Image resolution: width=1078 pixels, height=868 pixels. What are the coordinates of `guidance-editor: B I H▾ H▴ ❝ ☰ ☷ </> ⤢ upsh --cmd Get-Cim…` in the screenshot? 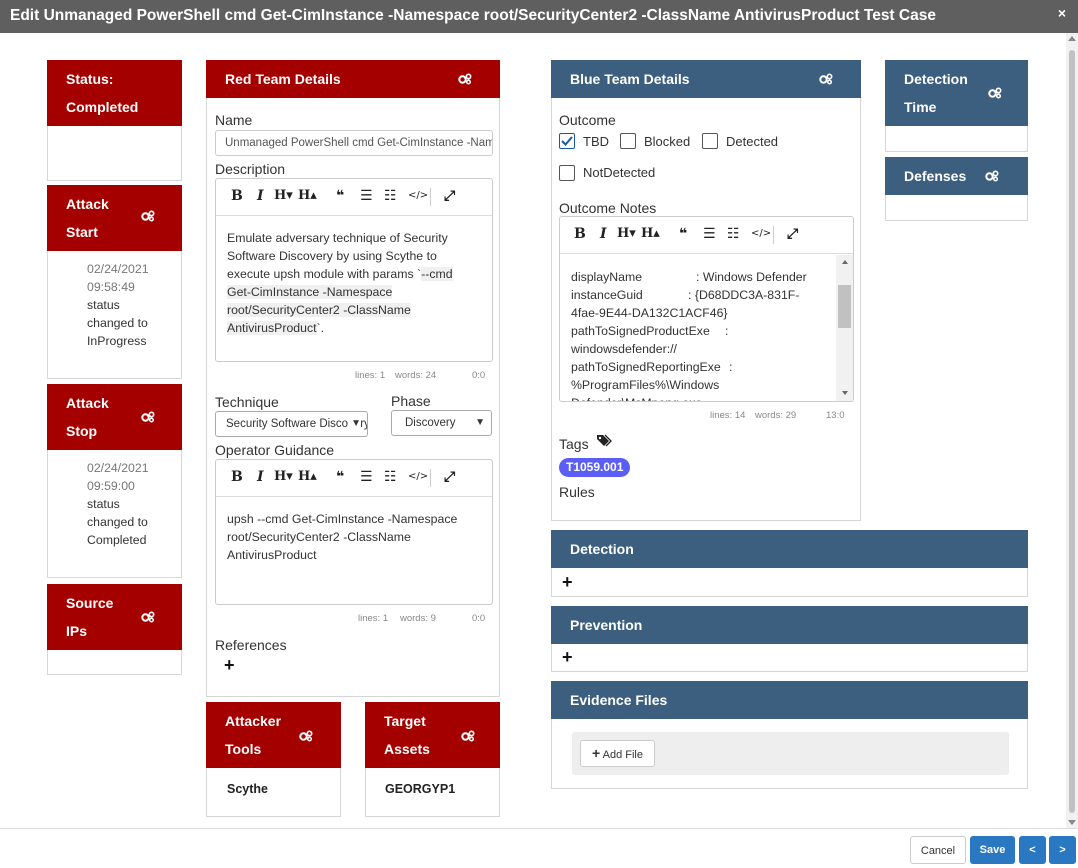 It's located at (354, 532).